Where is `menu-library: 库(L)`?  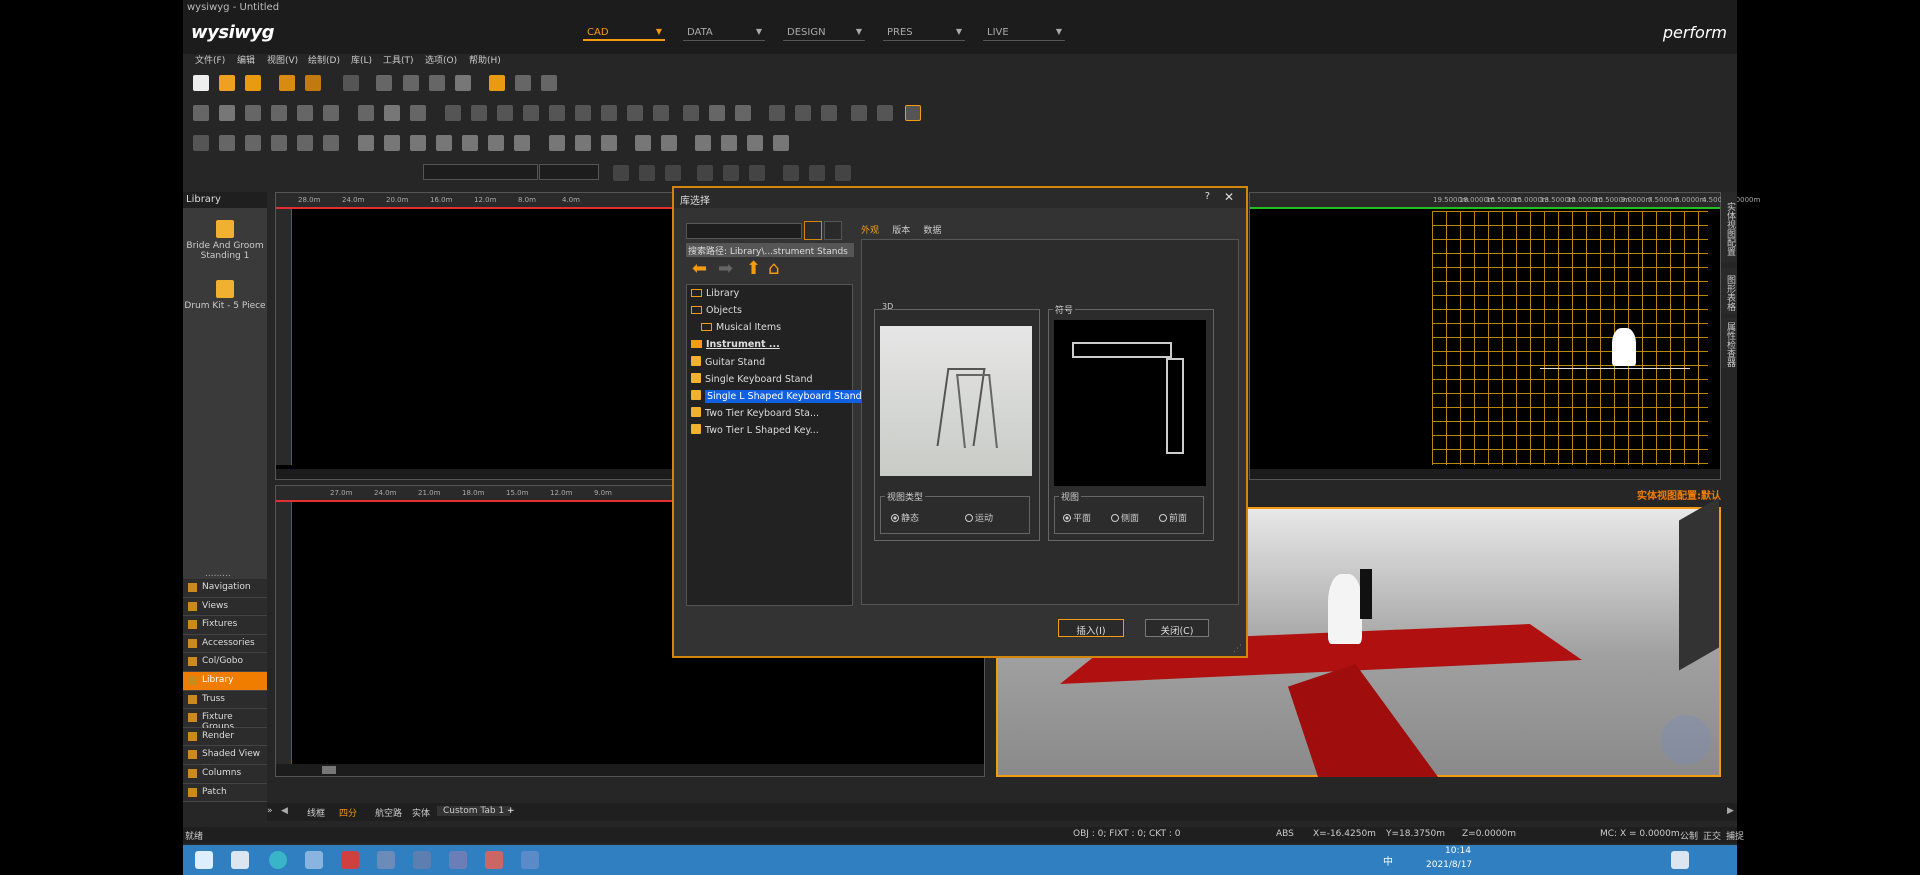
menu-library: 库(L) is located at coordinates (361, 59).